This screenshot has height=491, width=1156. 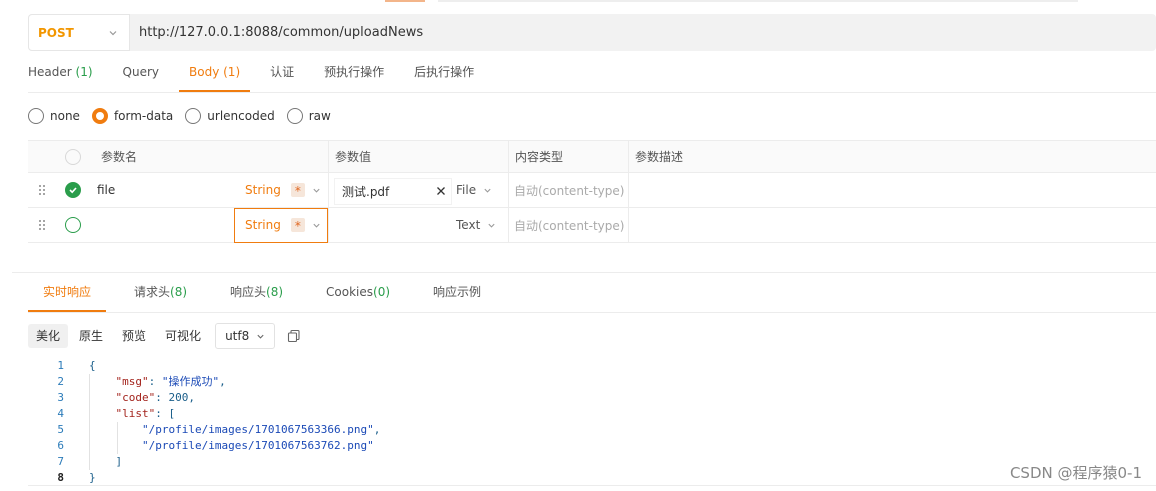 I want to click on param-value-cell: Text, so click(x=418, y=225).